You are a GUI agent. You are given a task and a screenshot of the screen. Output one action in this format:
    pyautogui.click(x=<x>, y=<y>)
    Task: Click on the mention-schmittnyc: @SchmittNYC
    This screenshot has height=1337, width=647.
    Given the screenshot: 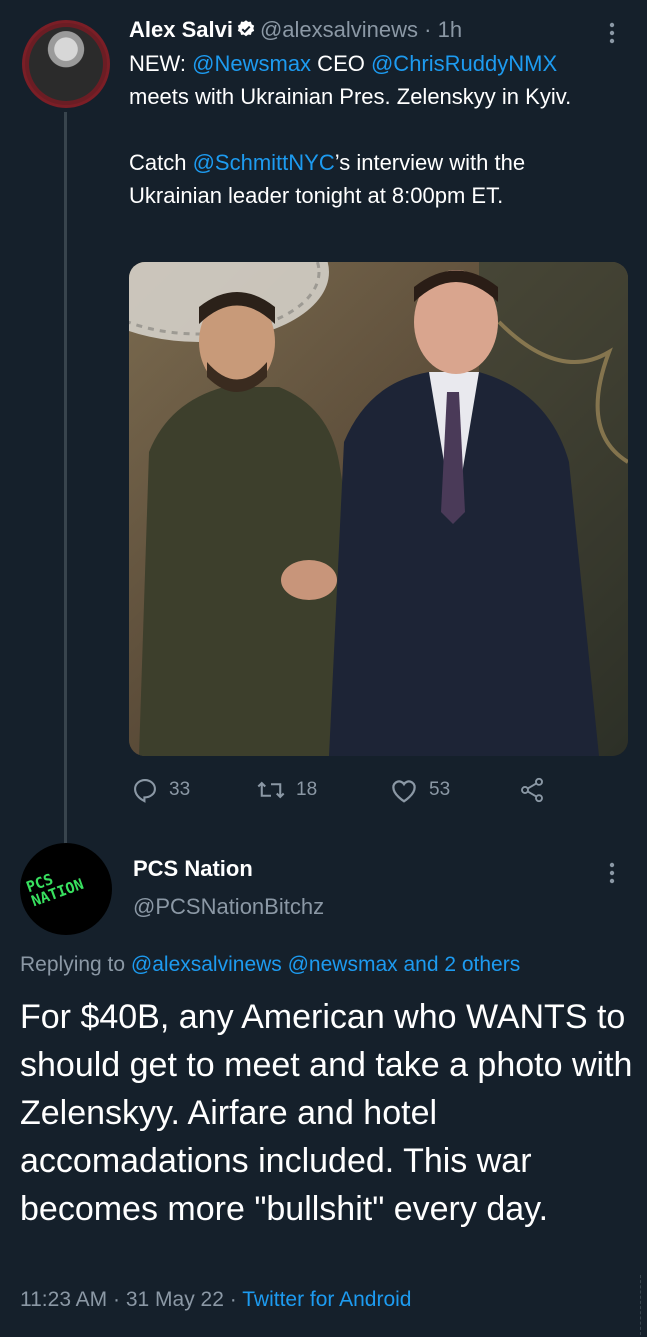 What is the action you would take?
    pyautogui.click(x=264, y=162)
    